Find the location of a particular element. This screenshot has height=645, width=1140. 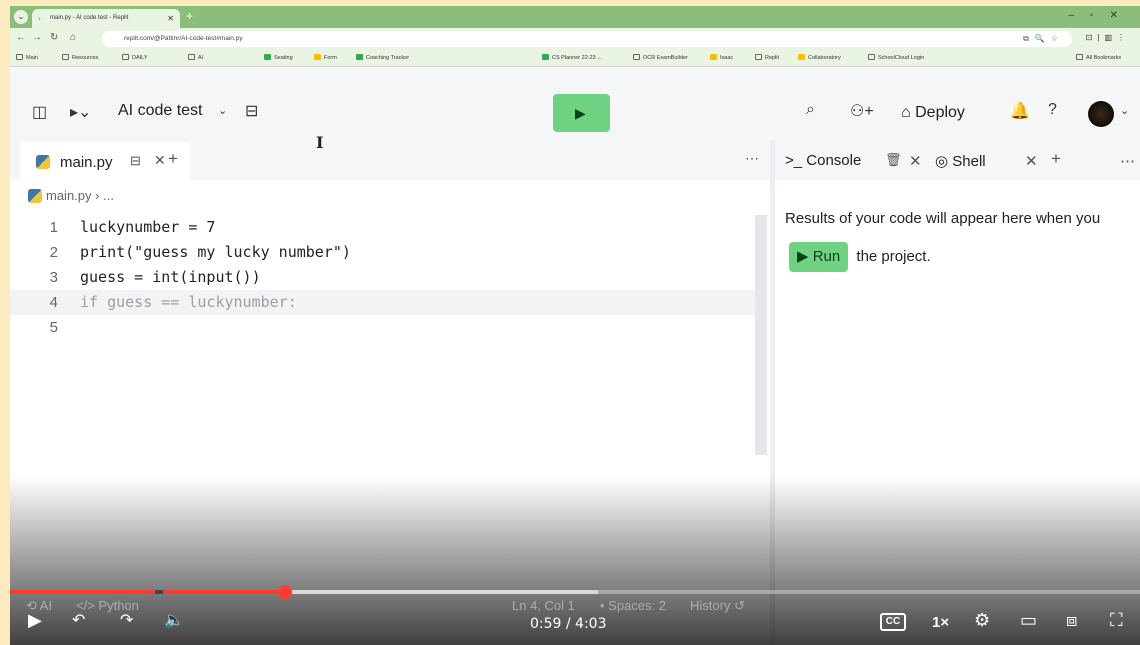

status-spaces: • Spaces: 2 is located at coordinates (633, 605).